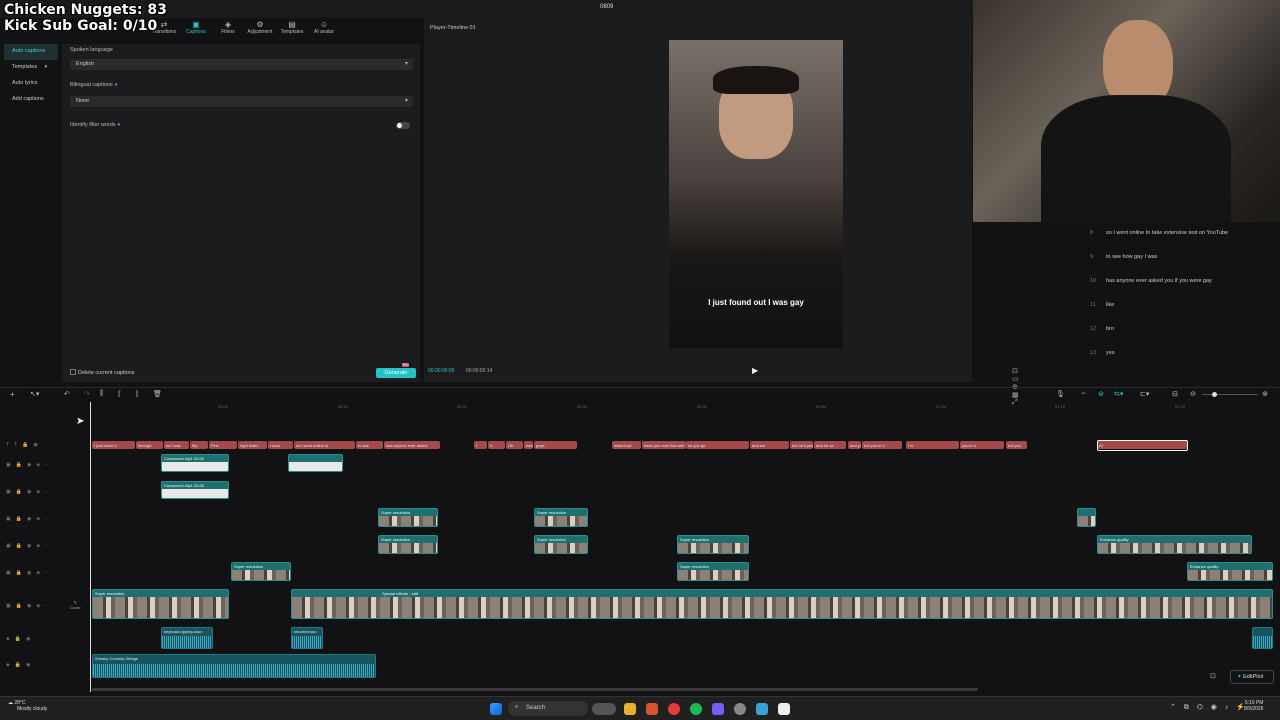 Image resolution: width=1280 pixels, height=720 pixels. What do you see at coordinates (1265, 394) in the screenshot?
I see `zoom-in-icon: ⊕` at bounding box center [1265, 394].